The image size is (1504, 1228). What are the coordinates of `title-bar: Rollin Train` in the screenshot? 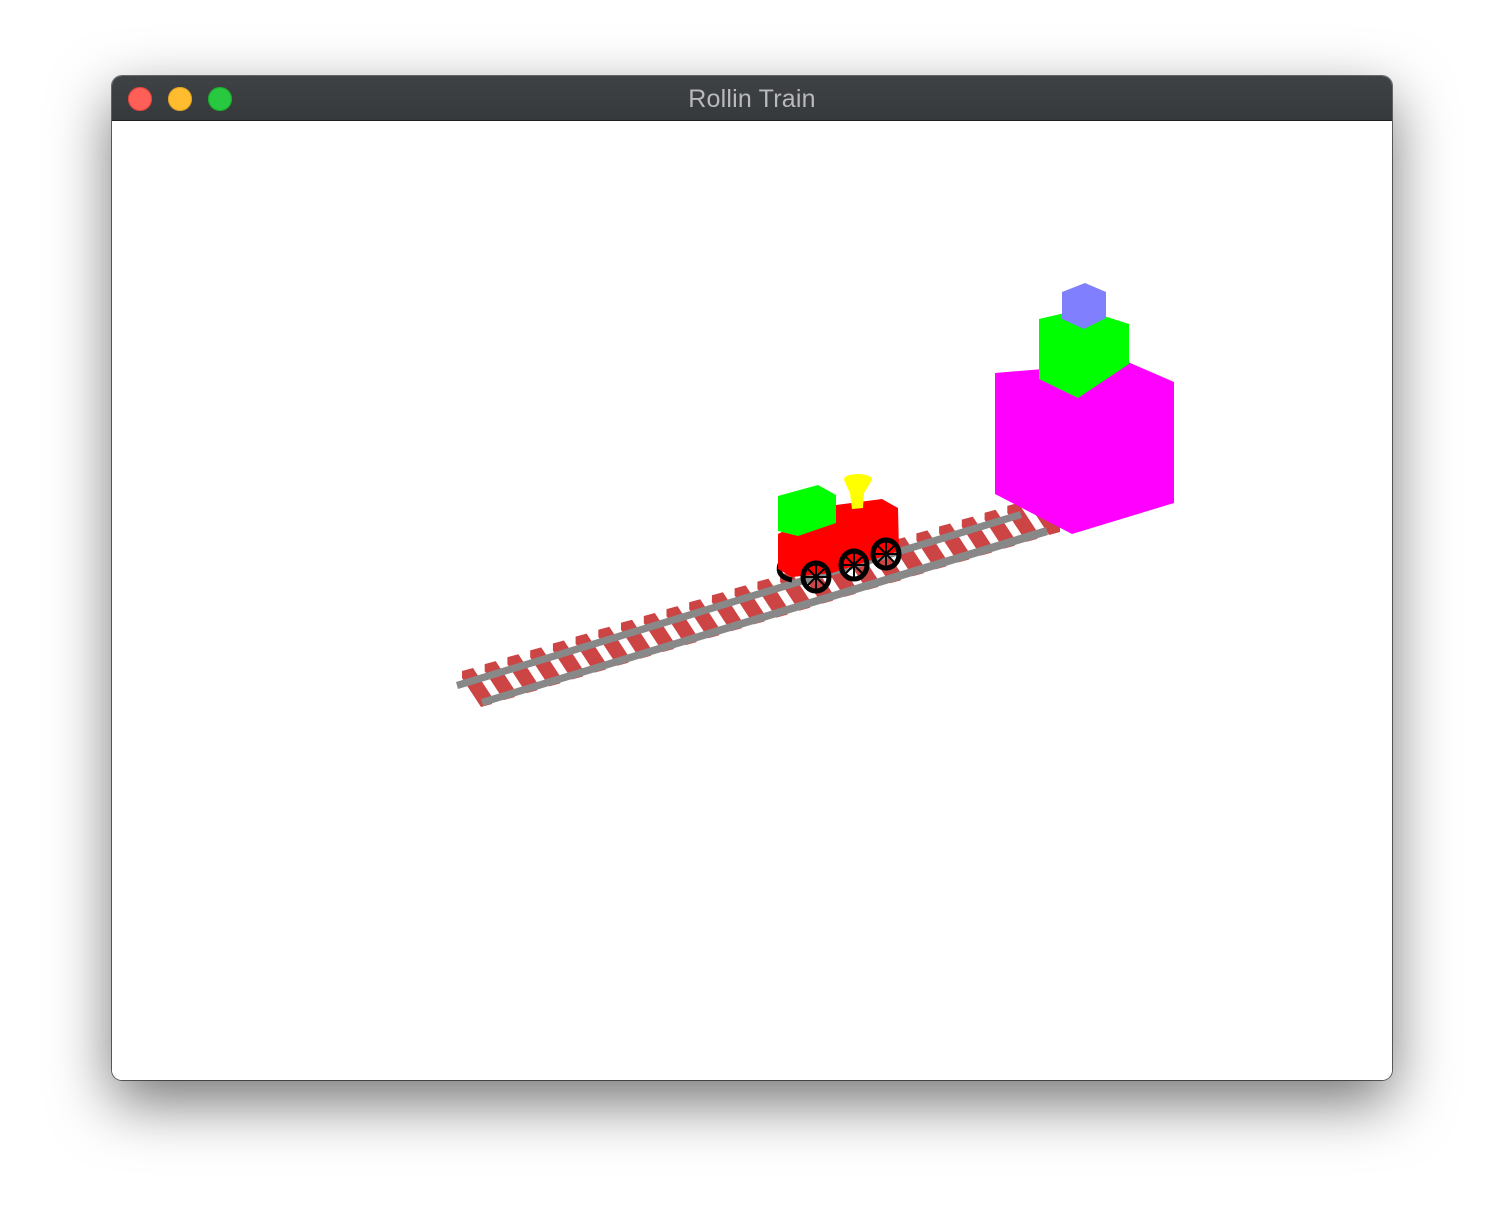 It's located at (752, 98).